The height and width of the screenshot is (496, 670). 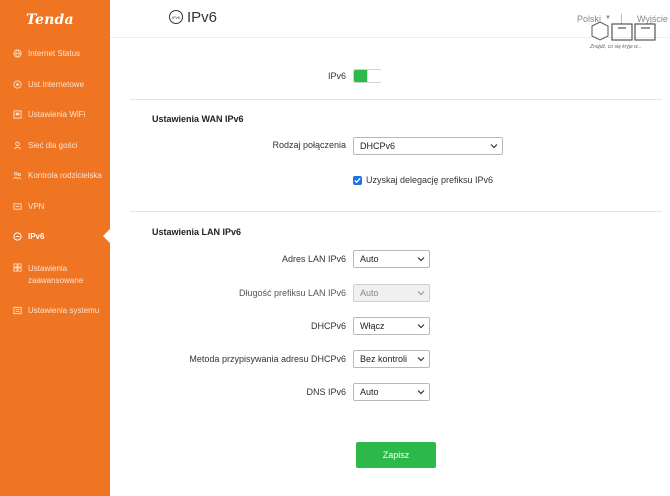 What do you see at coordinates (390, 19) in the screenshot?
I see `top-header: IPv6 IPv6 Polski ▼ Wyjście` at bounding box center [390, 19].